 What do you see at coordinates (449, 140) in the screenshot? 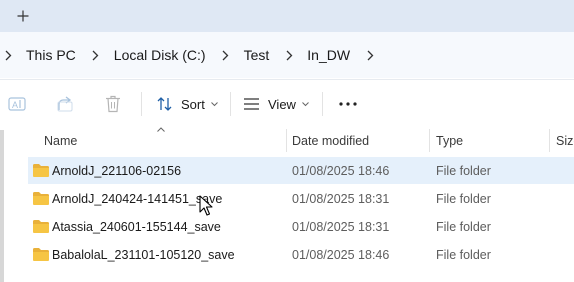
I see `column-header-type: Type` at bounding box center [449, 140].